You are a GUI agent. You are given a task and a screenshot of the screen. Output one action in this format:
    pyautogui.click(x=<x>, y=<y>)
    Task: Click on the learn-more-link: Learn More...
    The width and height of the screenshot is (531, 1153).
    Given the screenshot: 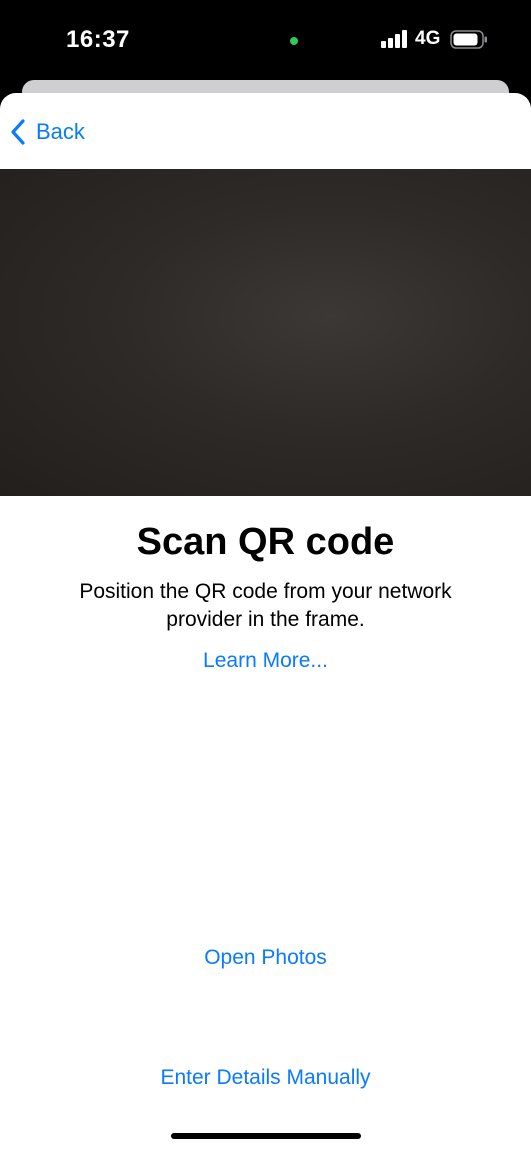 What is the action you would take?
    pyautogui.click(x=265, y=661)
    